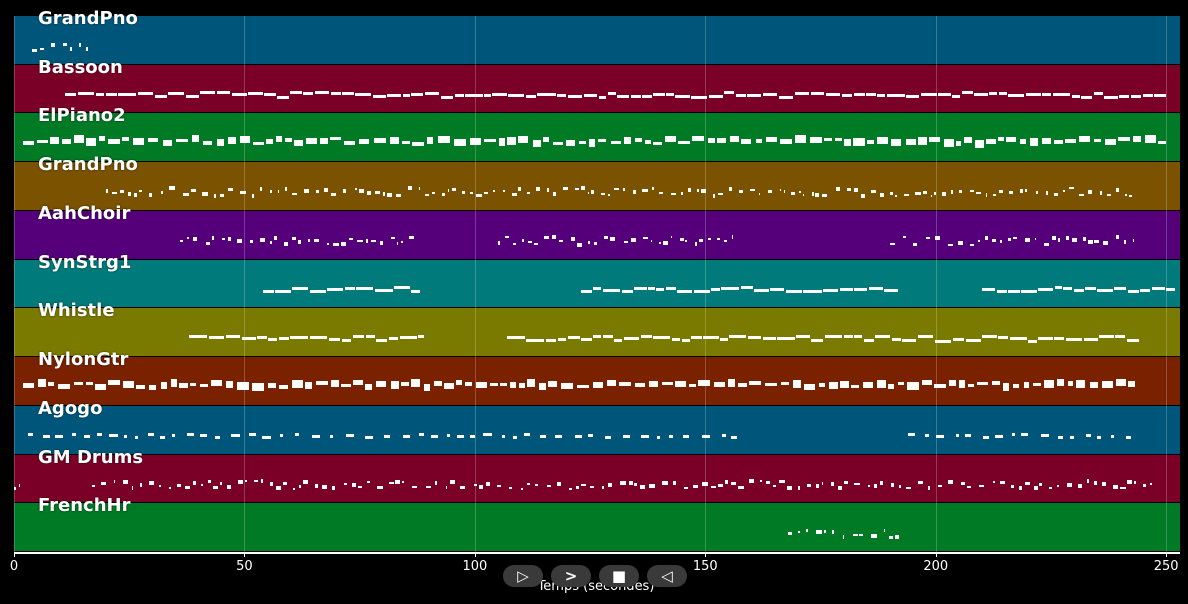 This screenshot has width=1188, height=604. Describe the element at coordinates (619, 576) in the screenshot. I see `stop-button: ■` at that location.